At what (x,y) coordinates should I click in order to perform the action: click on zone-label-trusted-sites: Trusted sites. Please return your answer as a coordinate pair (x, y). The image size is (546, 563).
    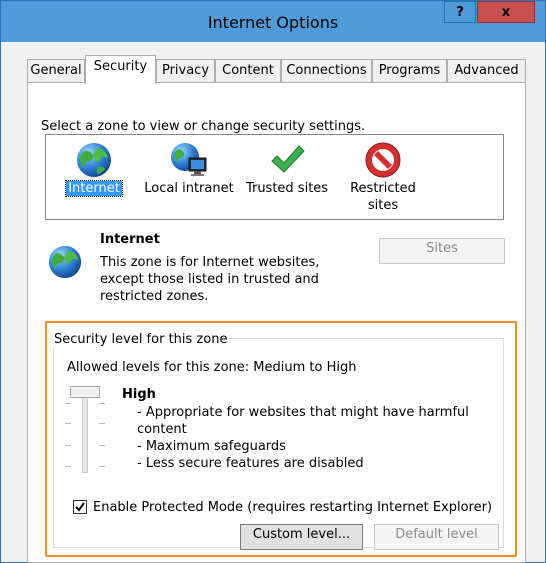
    Looking at the image, I should click on (287, 188).